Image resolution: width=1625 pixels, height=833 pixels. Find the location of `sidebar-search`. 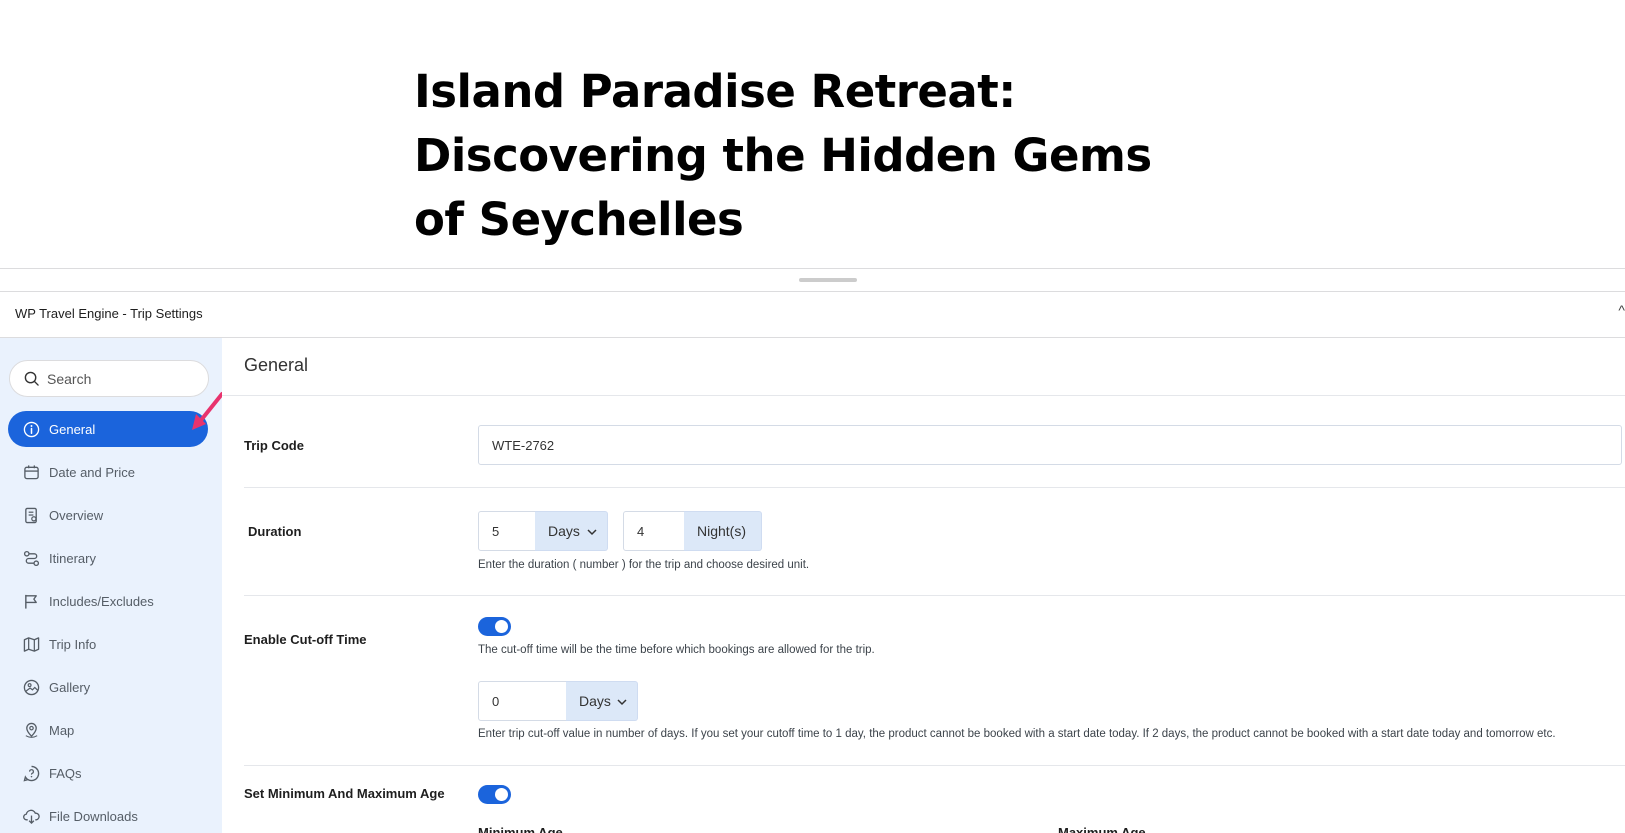

sidebar-search is located at coordinates (109, 378).